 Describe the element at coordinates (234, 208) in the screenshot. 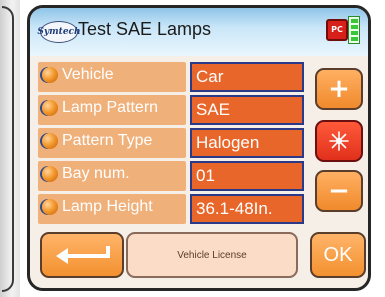

I see `lamp-height-value: 36.1-48In.` at that location.